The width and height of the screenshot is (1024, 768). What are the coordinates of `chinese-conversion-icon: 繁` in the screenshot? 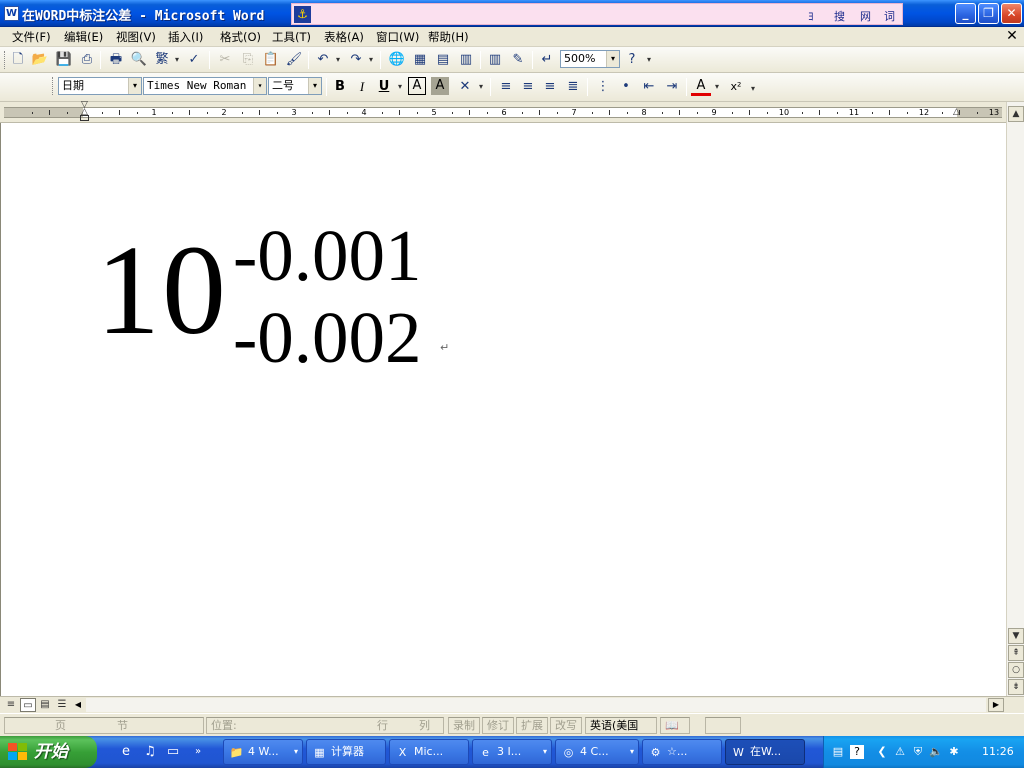 It's located at (162, 60).